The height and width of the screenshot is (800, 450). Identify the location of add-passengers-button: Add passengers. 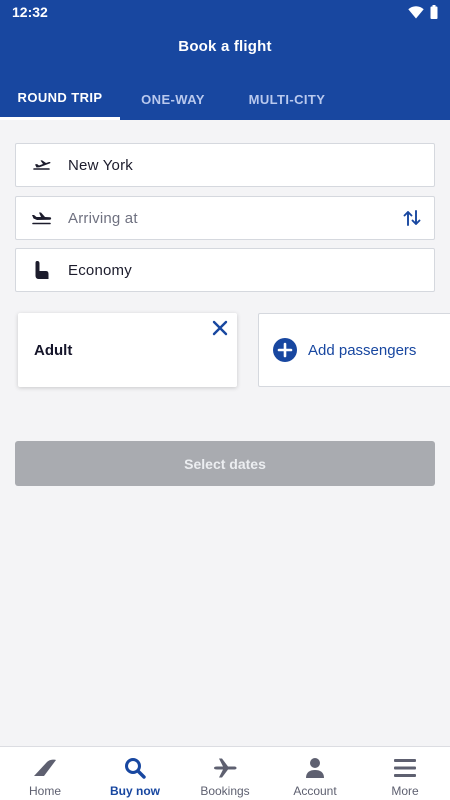
(354, 350).